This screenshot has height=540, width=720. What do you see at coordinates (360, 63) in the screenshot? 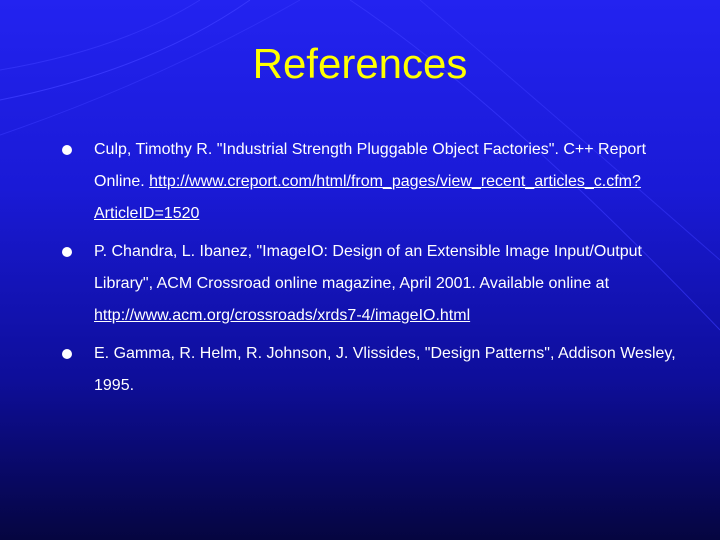
I see `slide-title: References` at bounding box center [360, 63].